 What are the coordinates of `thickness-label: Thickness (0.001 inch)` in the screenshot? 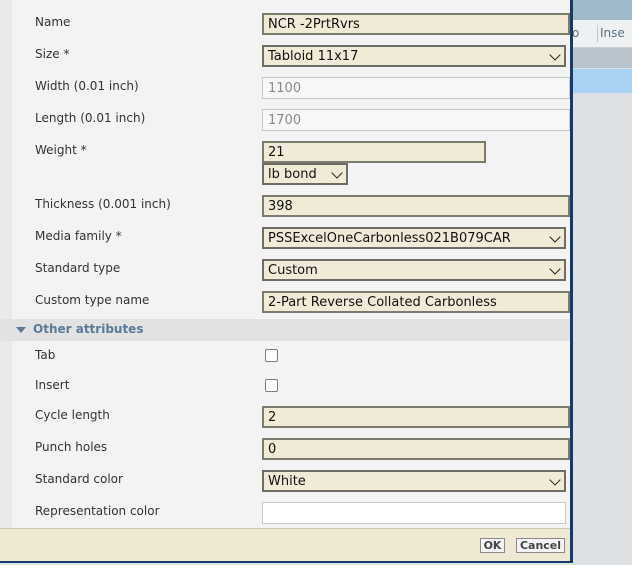 It's located at (103, 204).